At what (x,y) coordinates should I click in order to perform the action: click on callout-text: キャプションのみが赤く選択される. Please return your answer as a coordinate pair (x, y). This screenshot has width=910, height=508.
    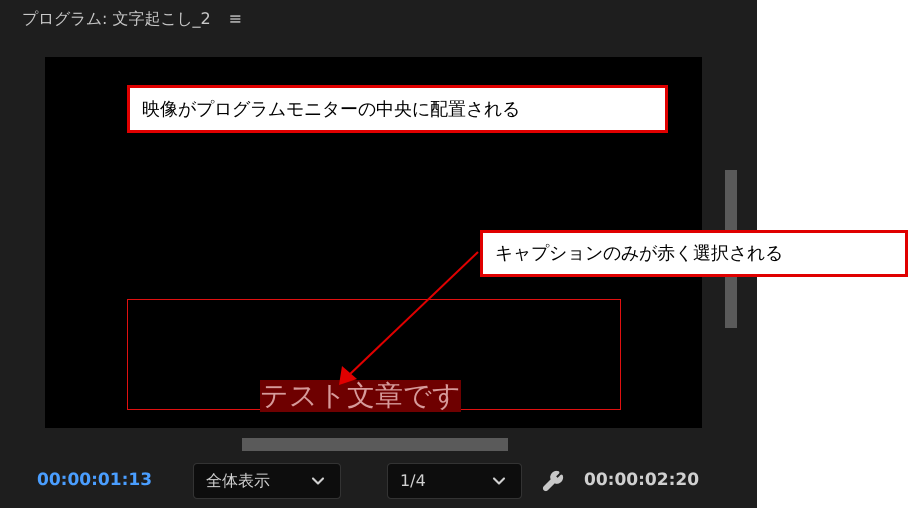
    Looking at the image, I should click on (639, 254).